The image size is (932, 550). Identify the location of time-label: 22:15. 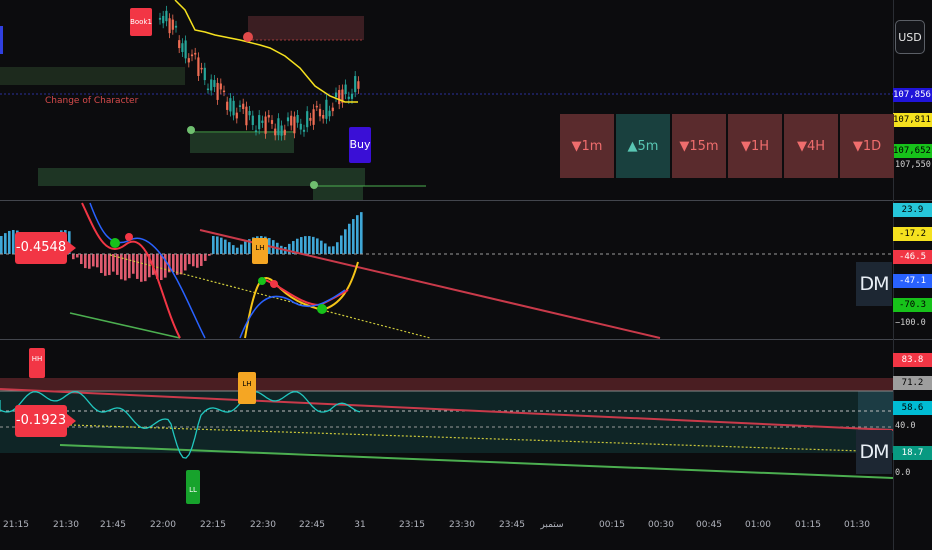
(213, 525).